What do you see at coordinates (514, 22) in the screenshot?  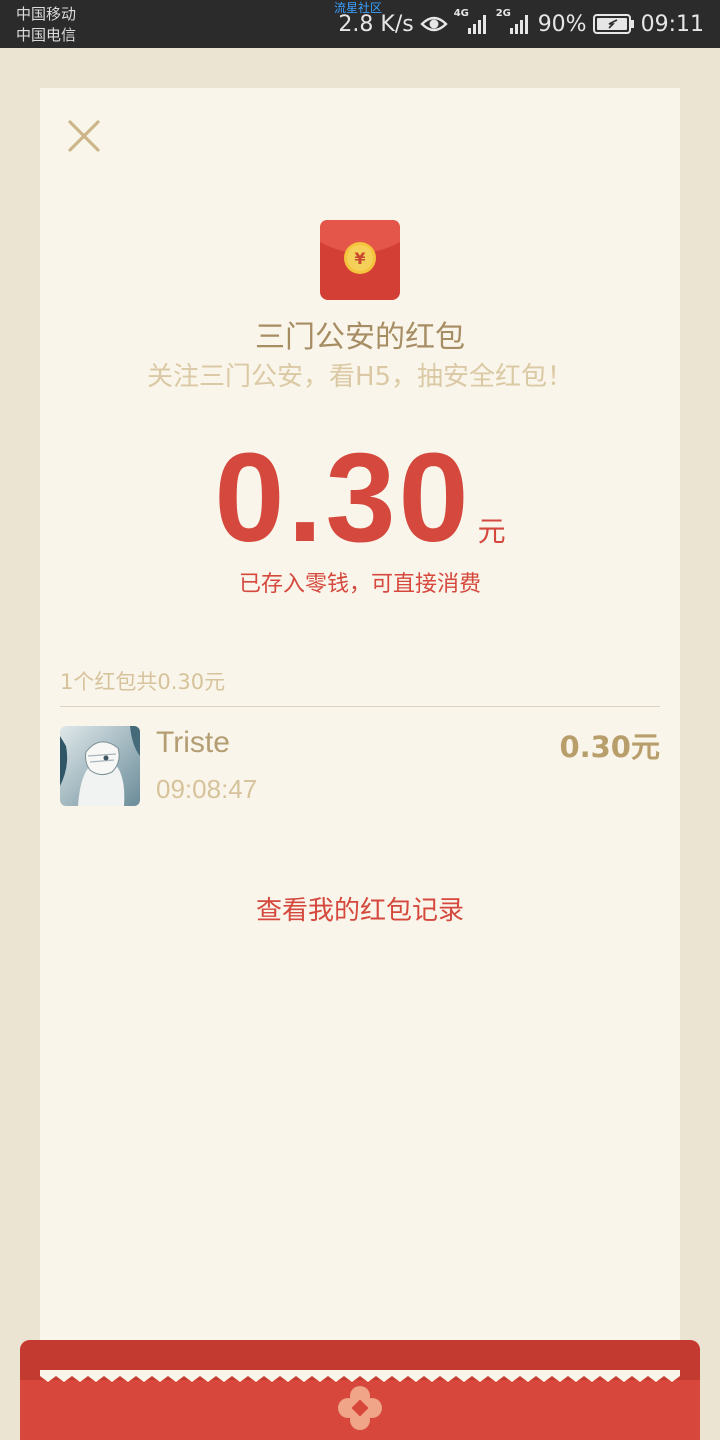 I see `signal-2g-icon: 2G` at bounding box center [514, 22].